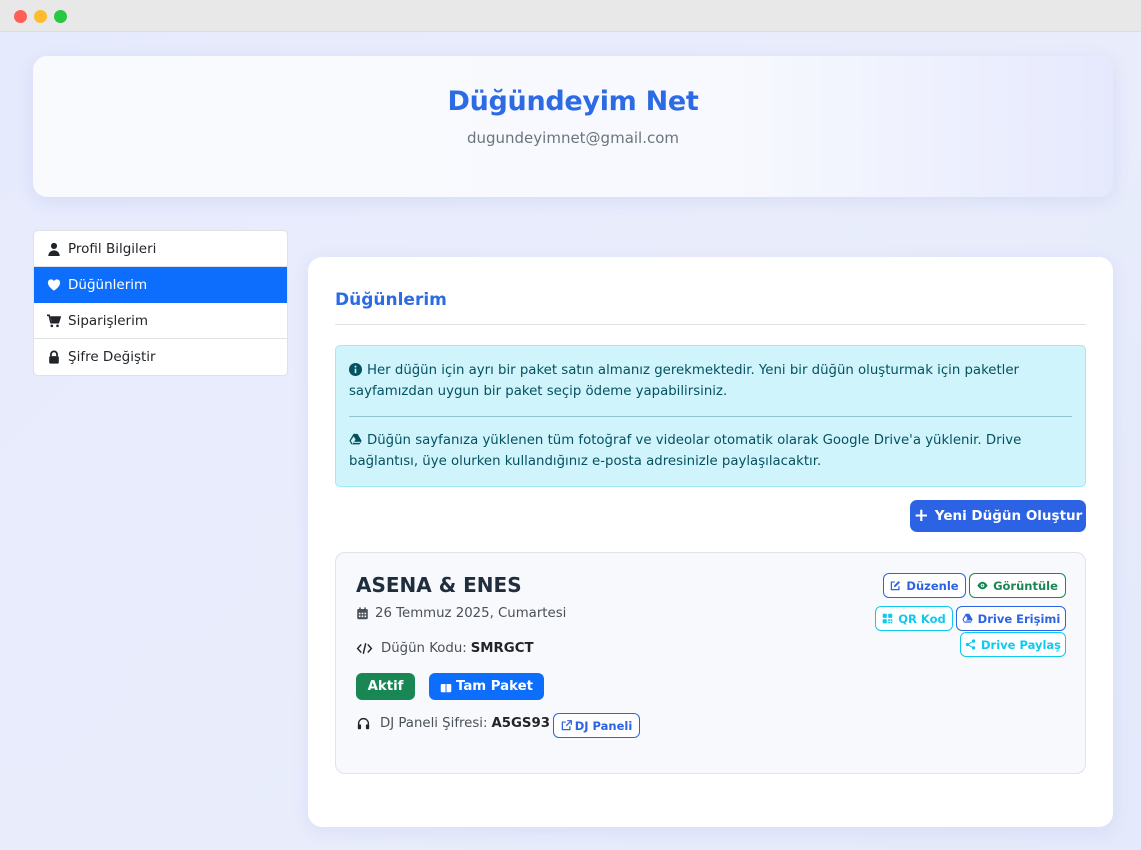 The image size is (1141, 850). What do you see at coordinates (385, 686) in the screenshot?
I see `status-badge: Aktif` at bounding box center [385, 686].